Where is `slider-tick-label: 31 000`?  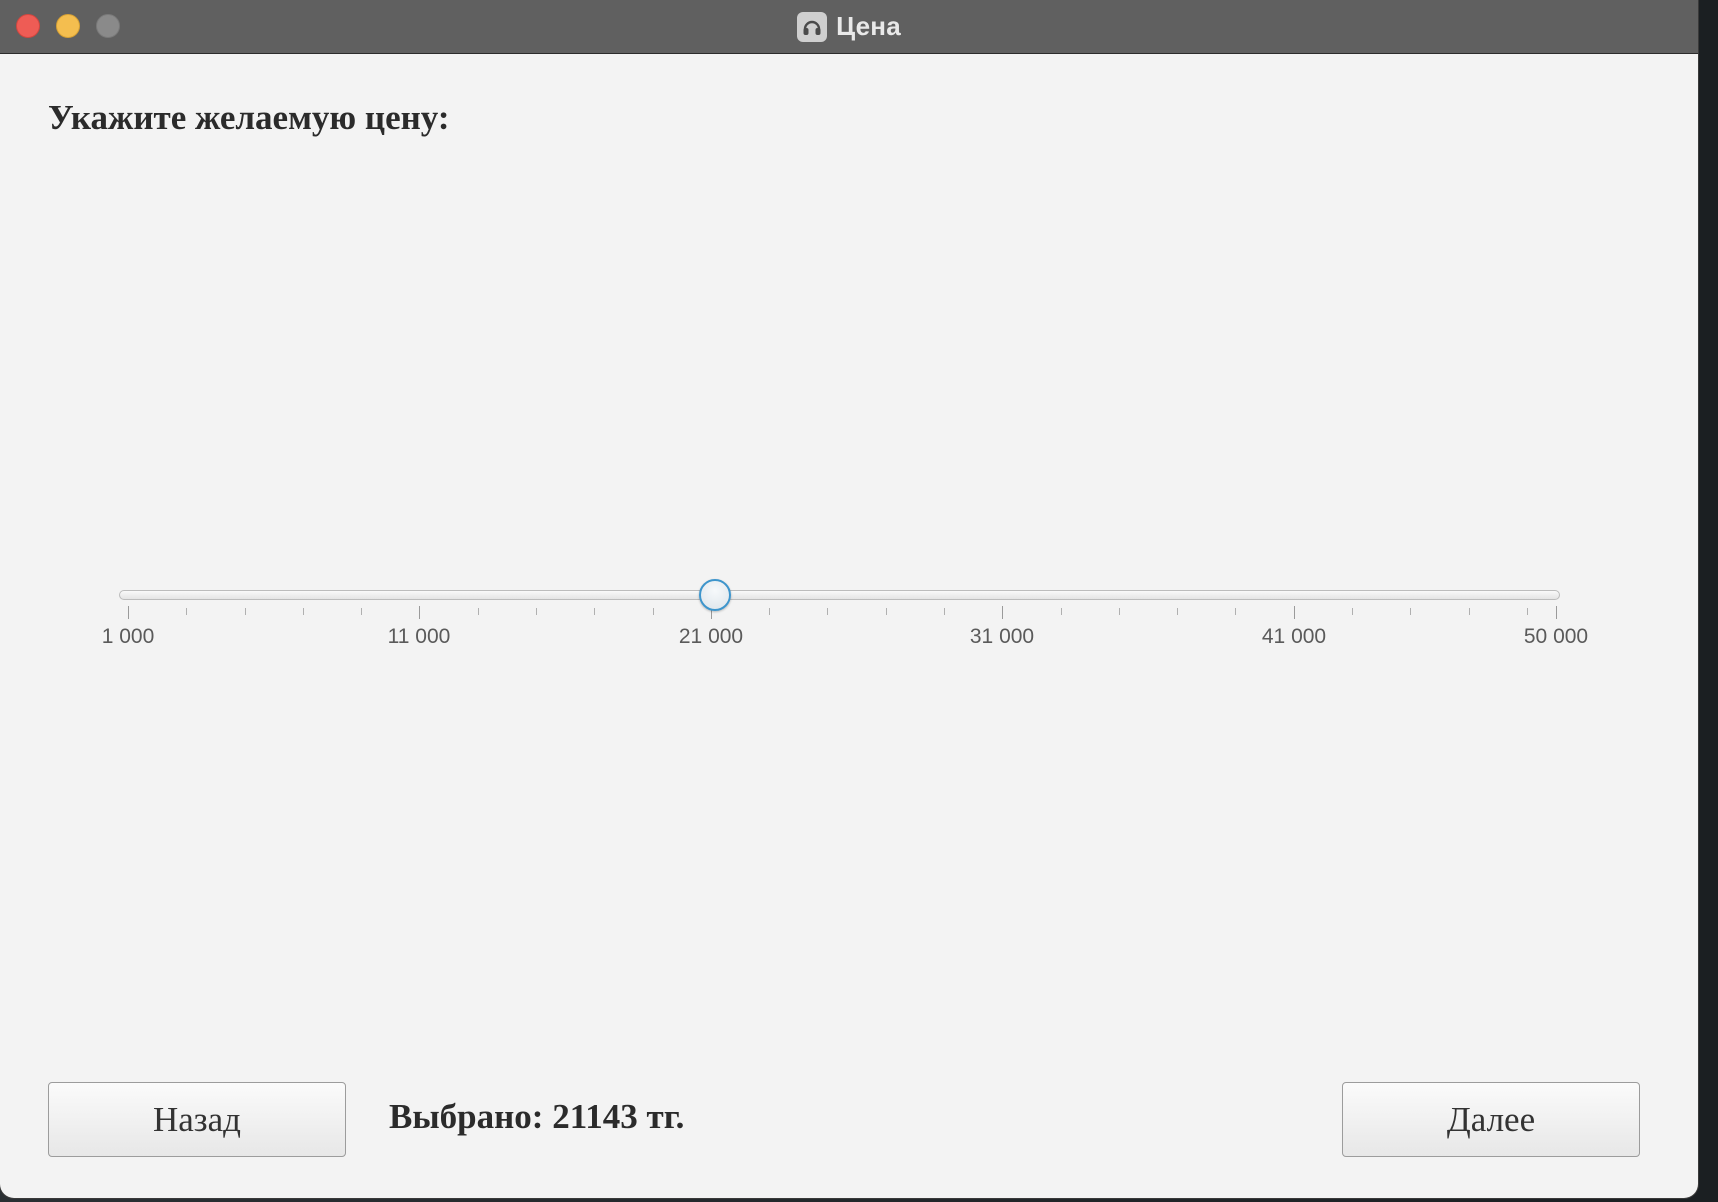 slider-tick-label: 31 000 is located at coordinates (1002, 636).